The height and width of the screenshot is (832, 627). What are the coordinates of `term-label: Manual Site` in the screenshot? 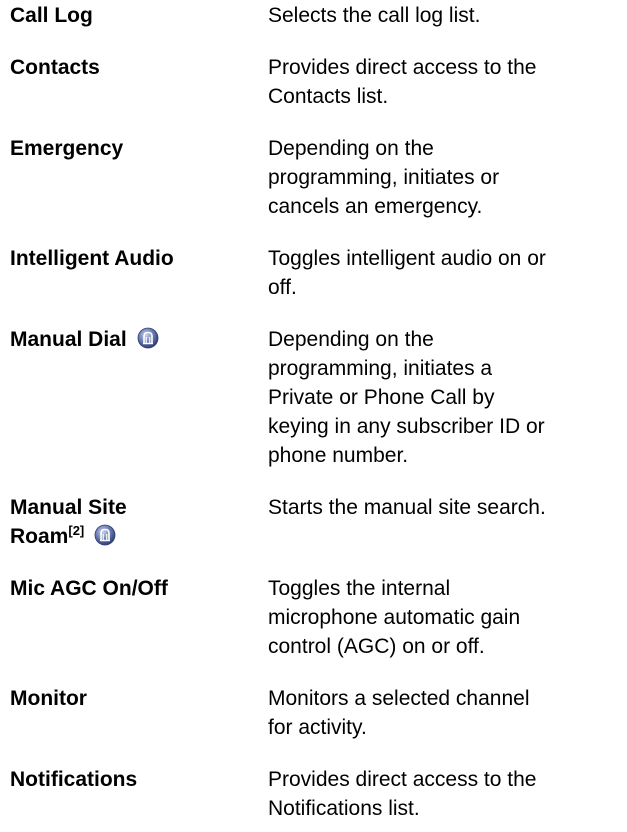 It's located at (68, 507).